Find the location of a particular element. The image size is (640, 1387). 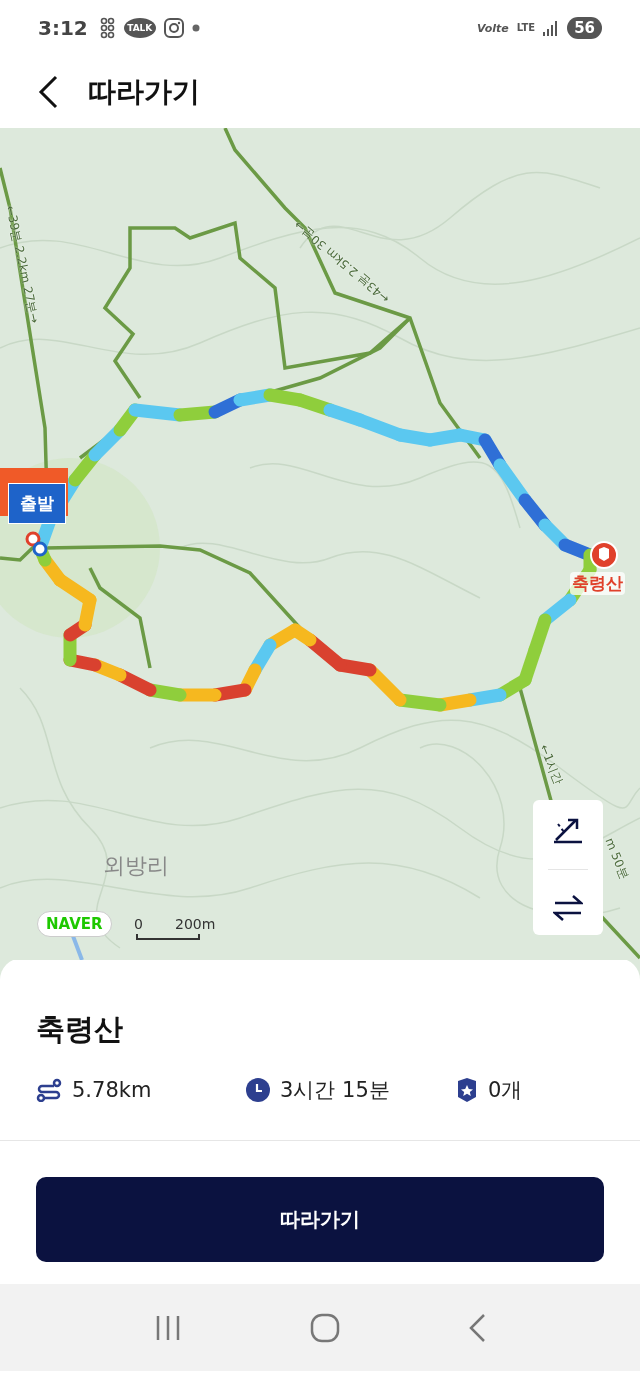

trail-time-label: ←39분 2.2km 27분→ is located at coordinates (22, 264).